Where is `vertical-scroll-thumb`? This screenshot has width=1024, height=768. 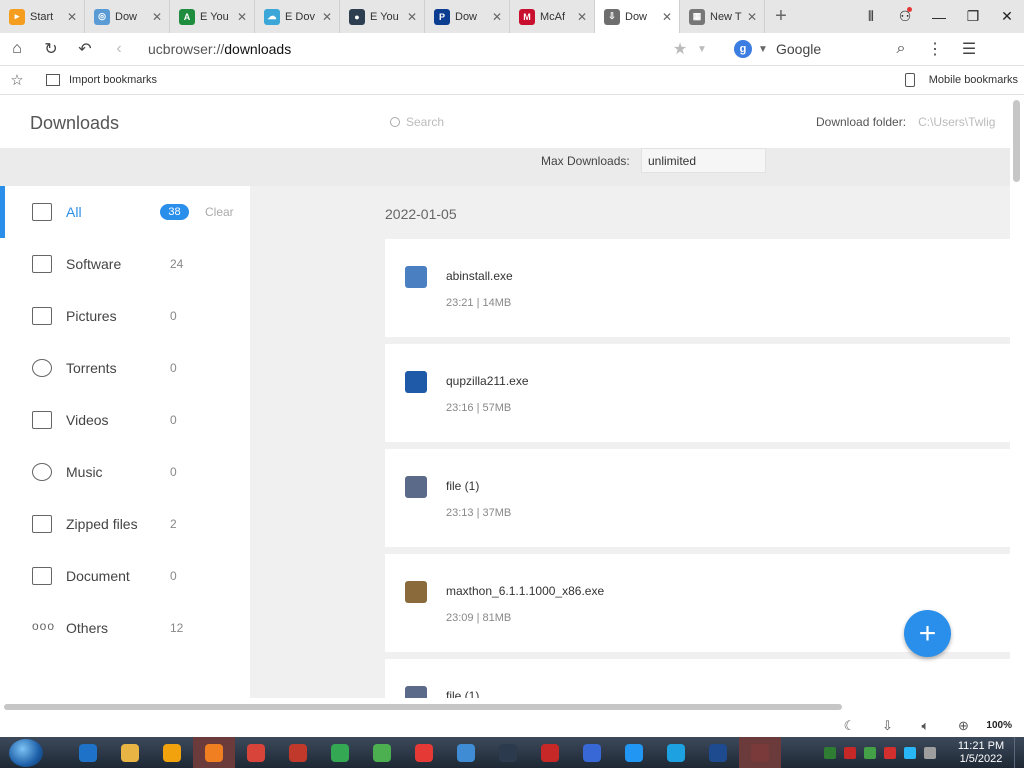 vertical-scroll-thumb is located at coordinates (1016, 141).